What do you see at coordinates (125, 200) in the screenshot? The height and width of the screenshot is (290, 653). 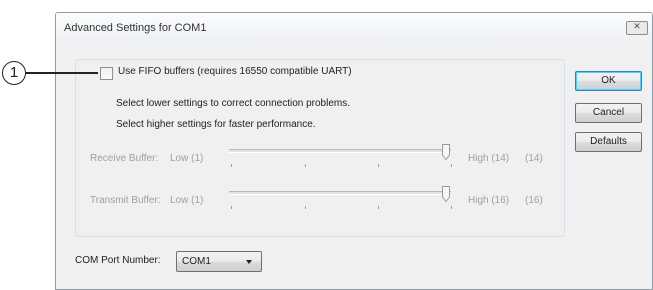 I see `transmit-buffer-label: Transmit Buffer:` at bounding box center [125, 200].